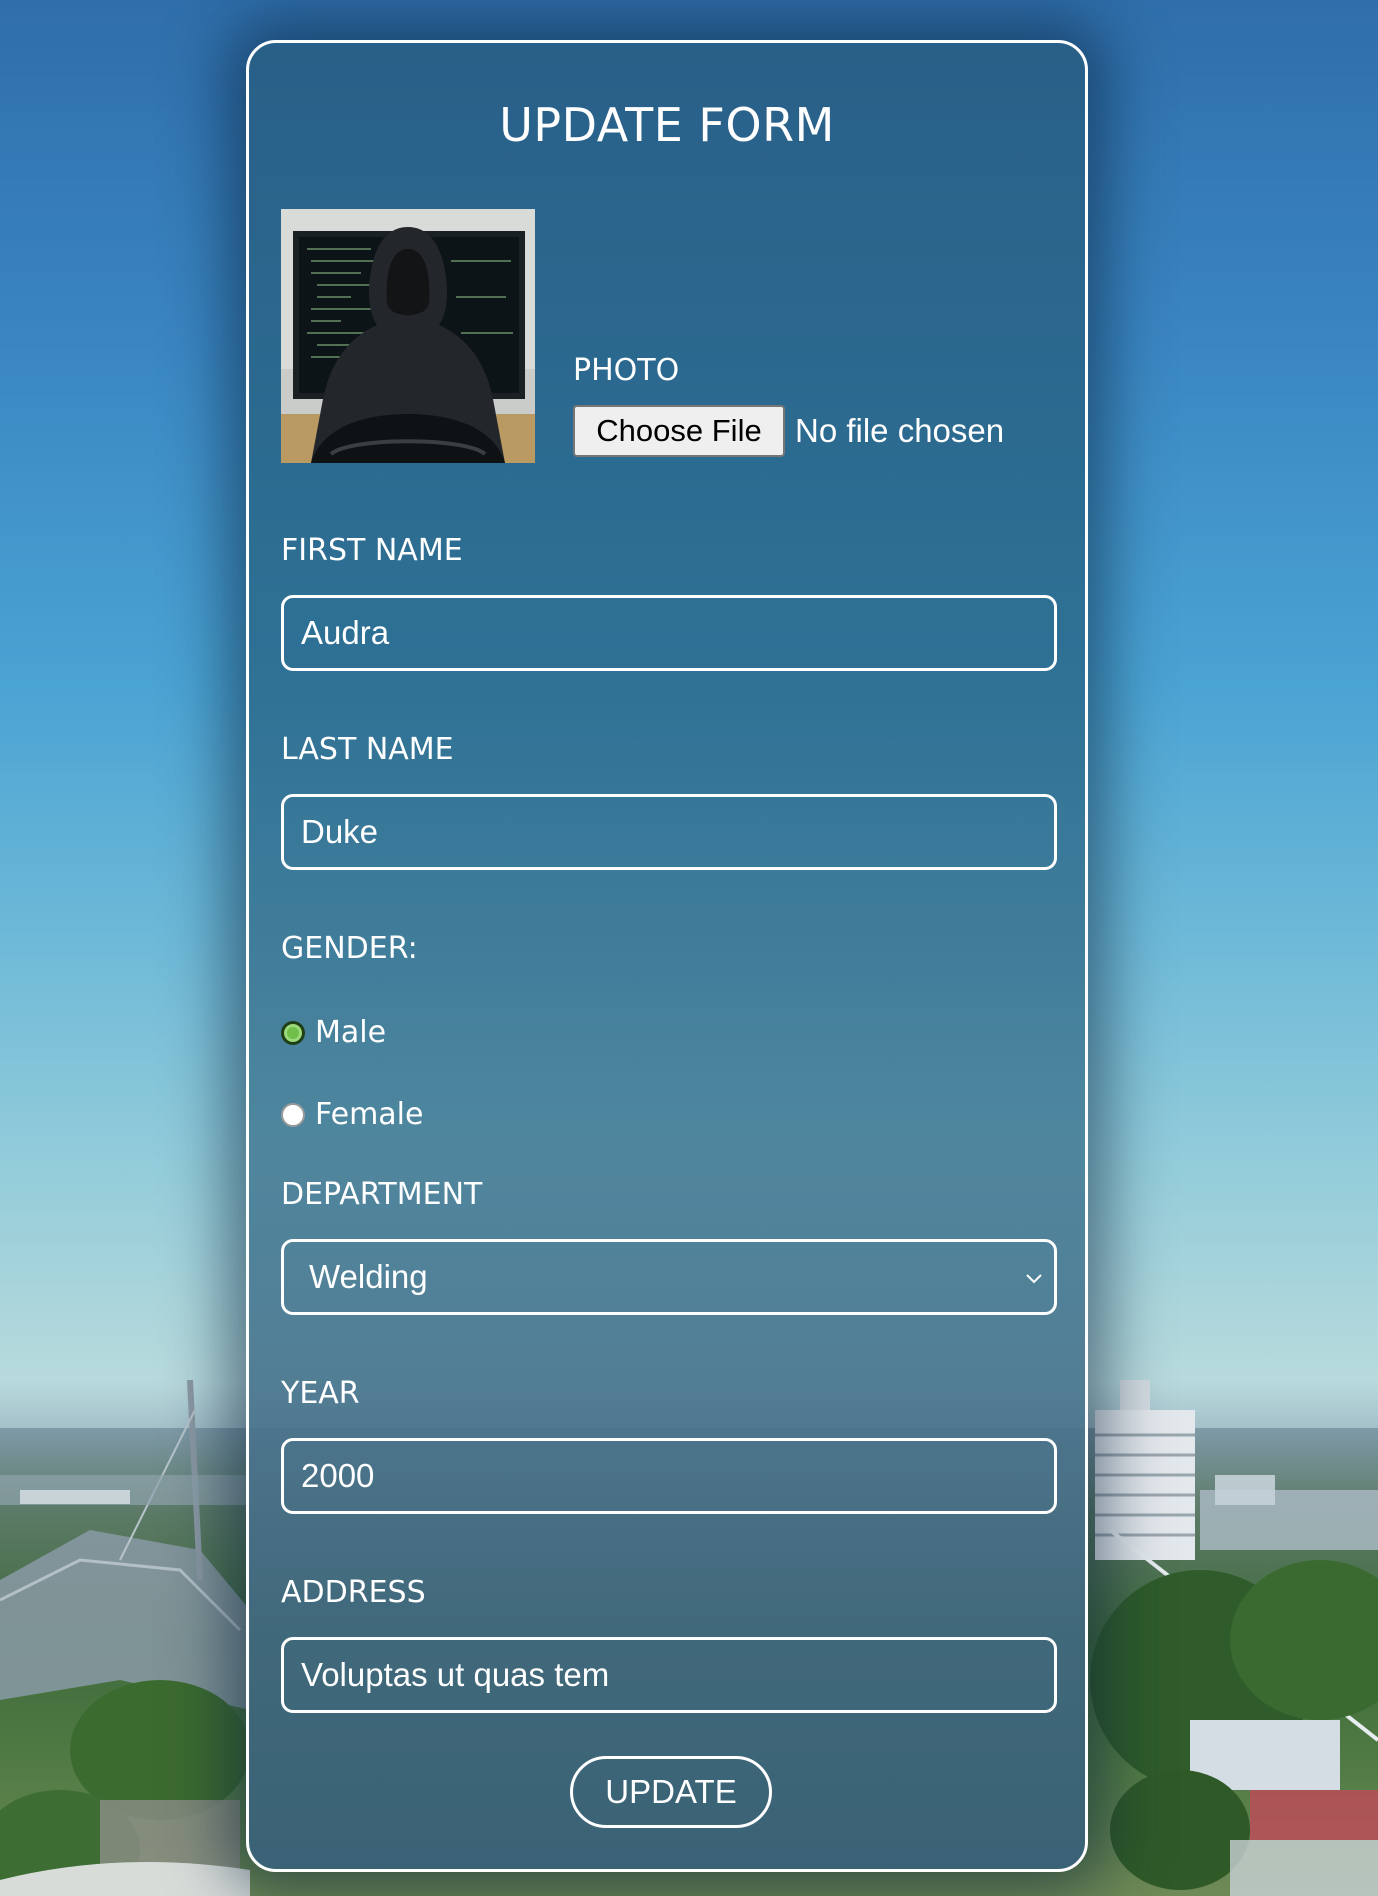 This screenshot has height=1896, width=1378. I want to click on gender-option-label: Male, so click(351, 1032).